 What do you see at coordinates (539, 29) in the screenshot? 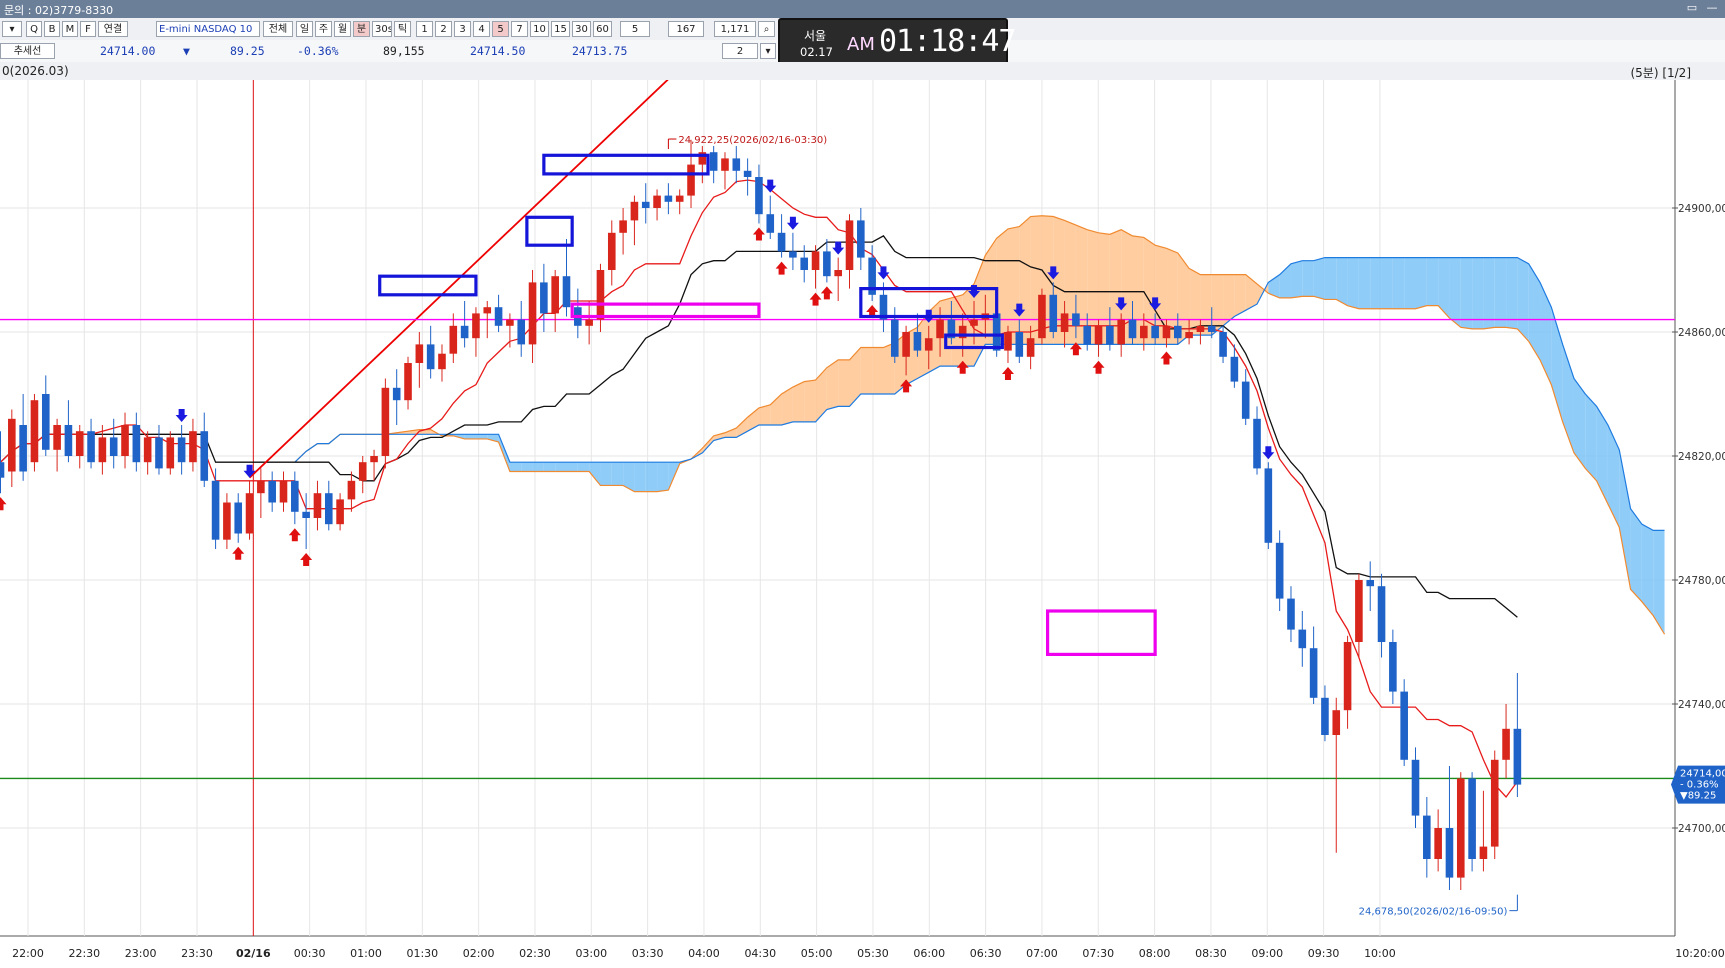
I see `period-10: 10` at bounding box center [539, 29].